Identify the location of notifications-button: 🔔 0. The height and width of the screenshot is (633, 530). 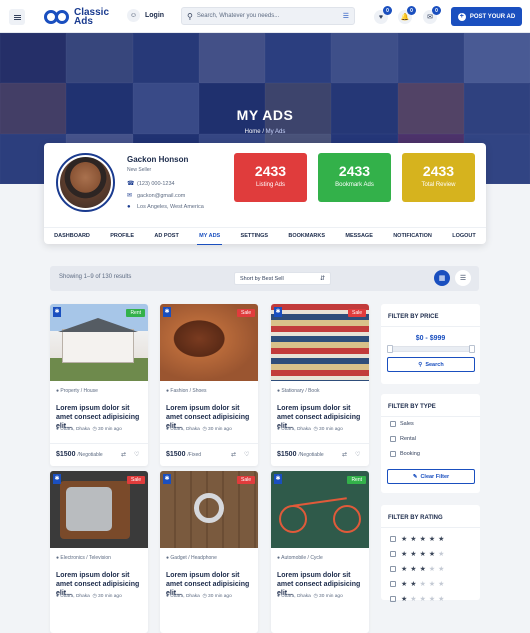
(407, 15).